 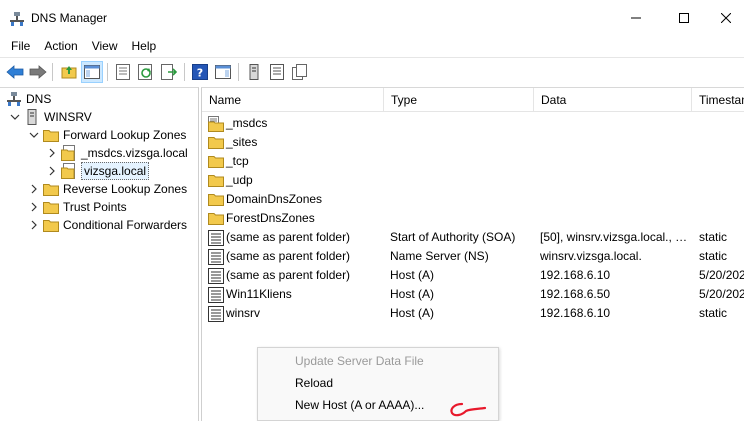 What do you see at coordinates (69, 18) in the screenshot?
I see `window-title: DNS Manager` at bounding box center [69, 18].